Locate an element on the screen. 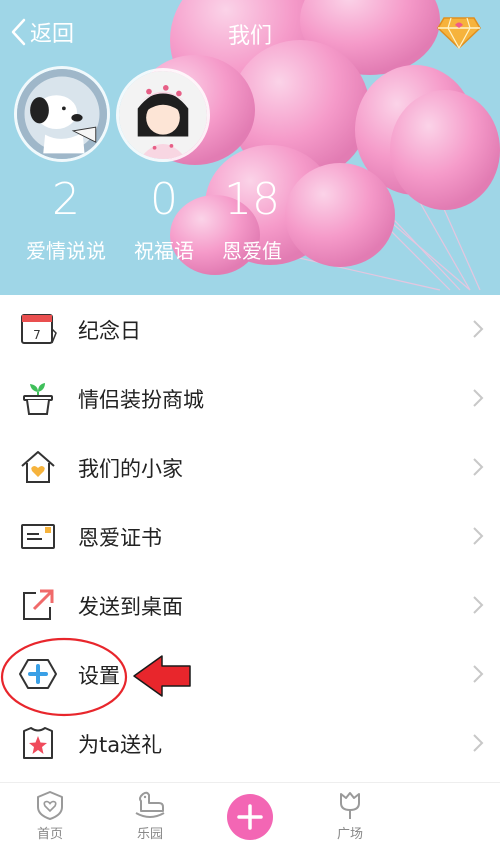 This screenshot has width=500, height=850. tulip-icon is located at coordinates (350, 805).